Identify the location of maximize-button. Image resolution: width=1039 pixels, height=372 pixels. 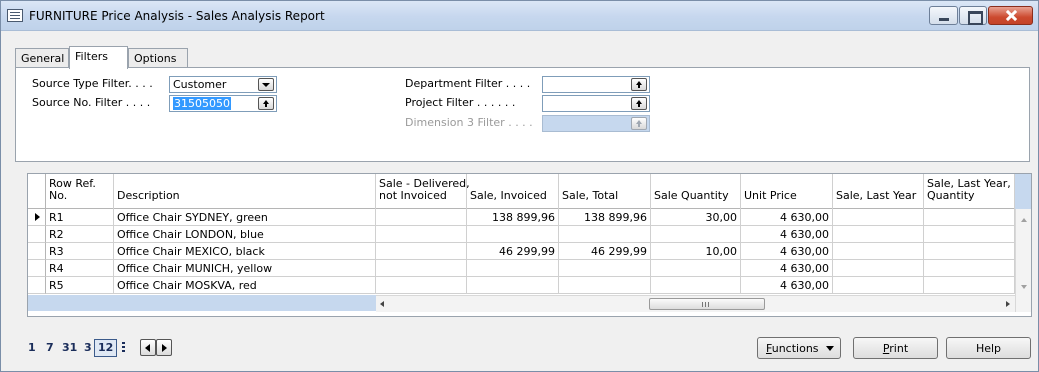
(973, 15).